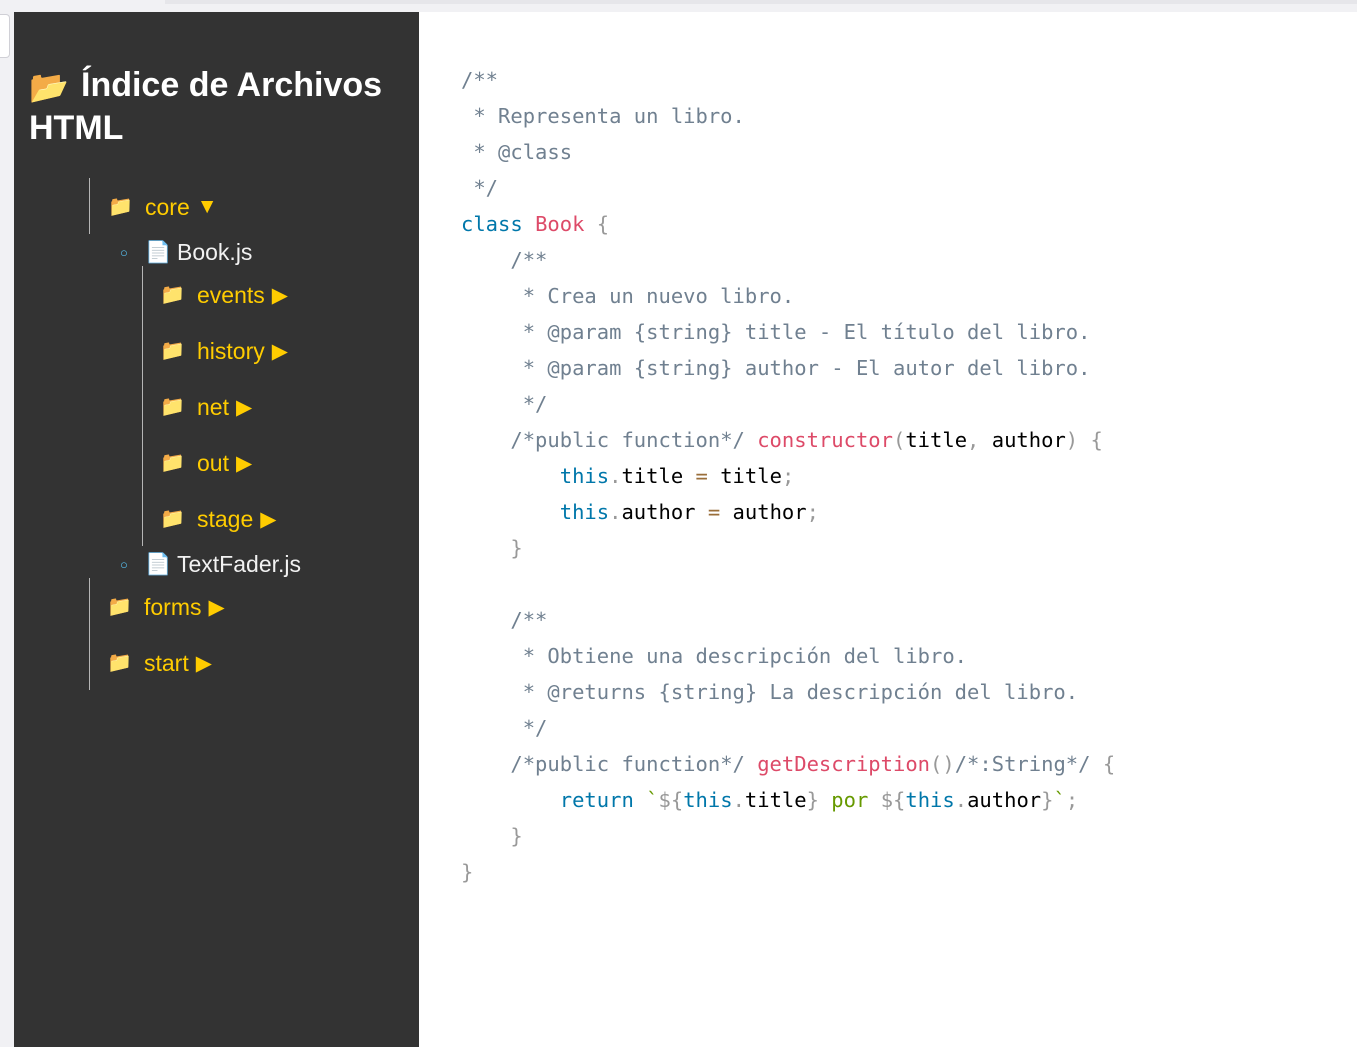  Describe the element at coordinates (678, 6) in the screenshot. I see `window-top-strip` at that location.